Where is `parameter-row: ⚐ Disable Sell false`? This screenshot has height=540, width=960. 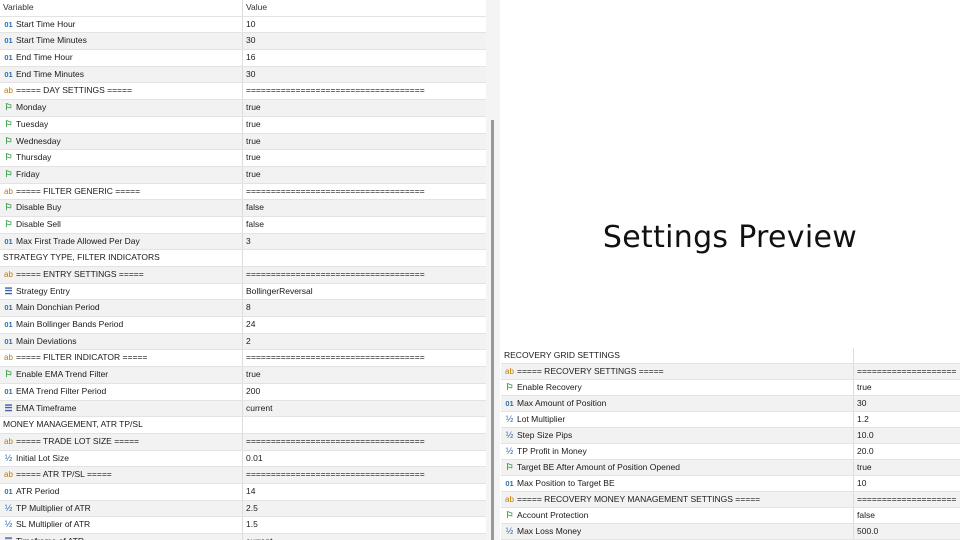 parameter-row: ⚐ Disable Sell false is located at coordinates (243, 225).